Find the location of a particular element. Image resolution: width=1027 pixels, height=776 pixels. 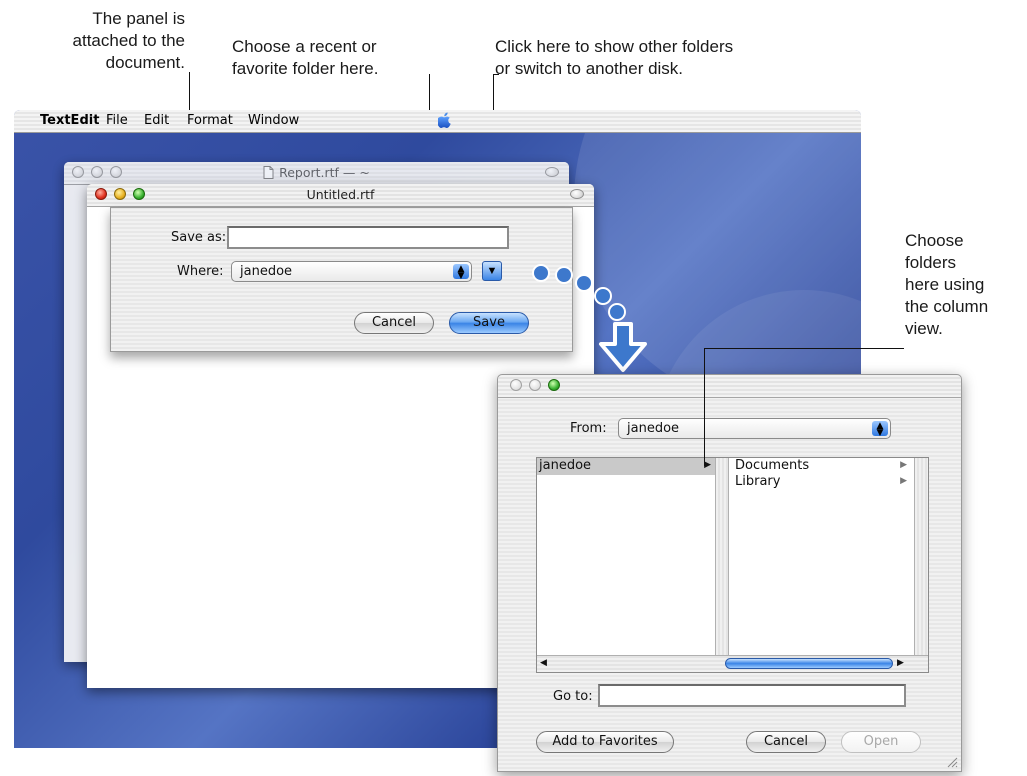

where-label: Where: is located at coordinates (200, 271).